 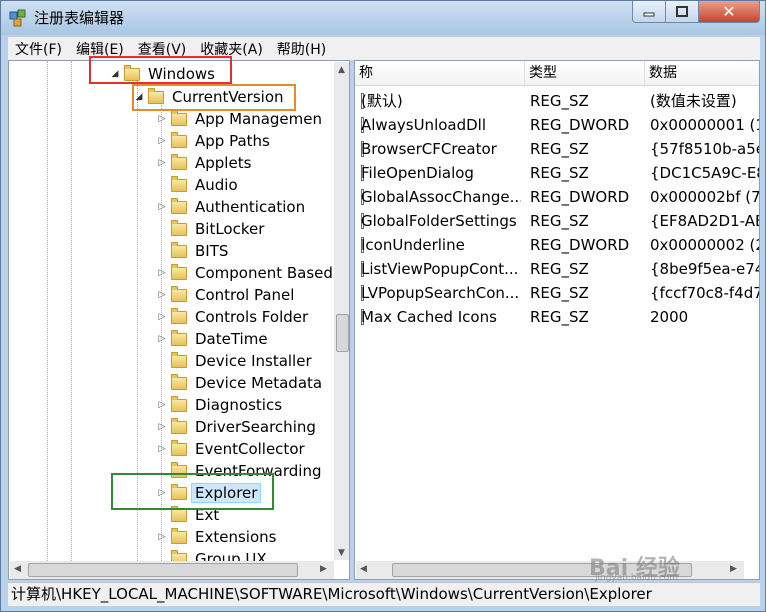 I want to click on tree-node: Device Installer, so click(x=234, y=361).